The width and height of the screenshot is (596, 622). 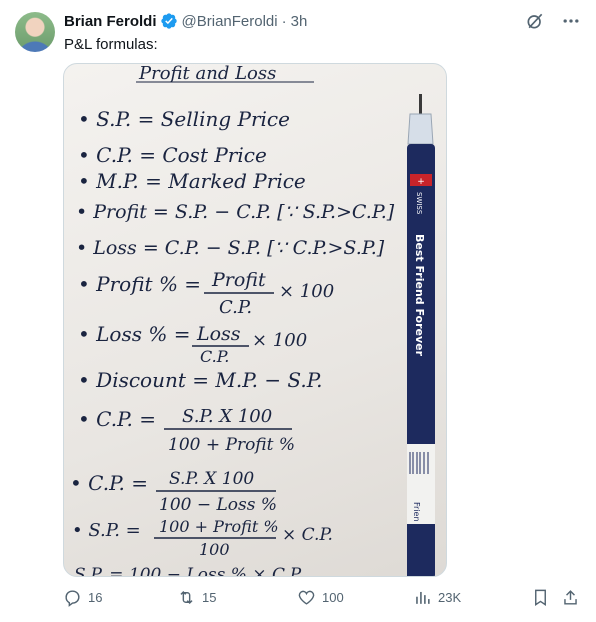 What do you see at coordinates (235, 212) in the screenshot?
I see `note-line: • Profit = S.P. − C.P. [∵ S.P.>C.P.]` at bounding box center [235, 212].